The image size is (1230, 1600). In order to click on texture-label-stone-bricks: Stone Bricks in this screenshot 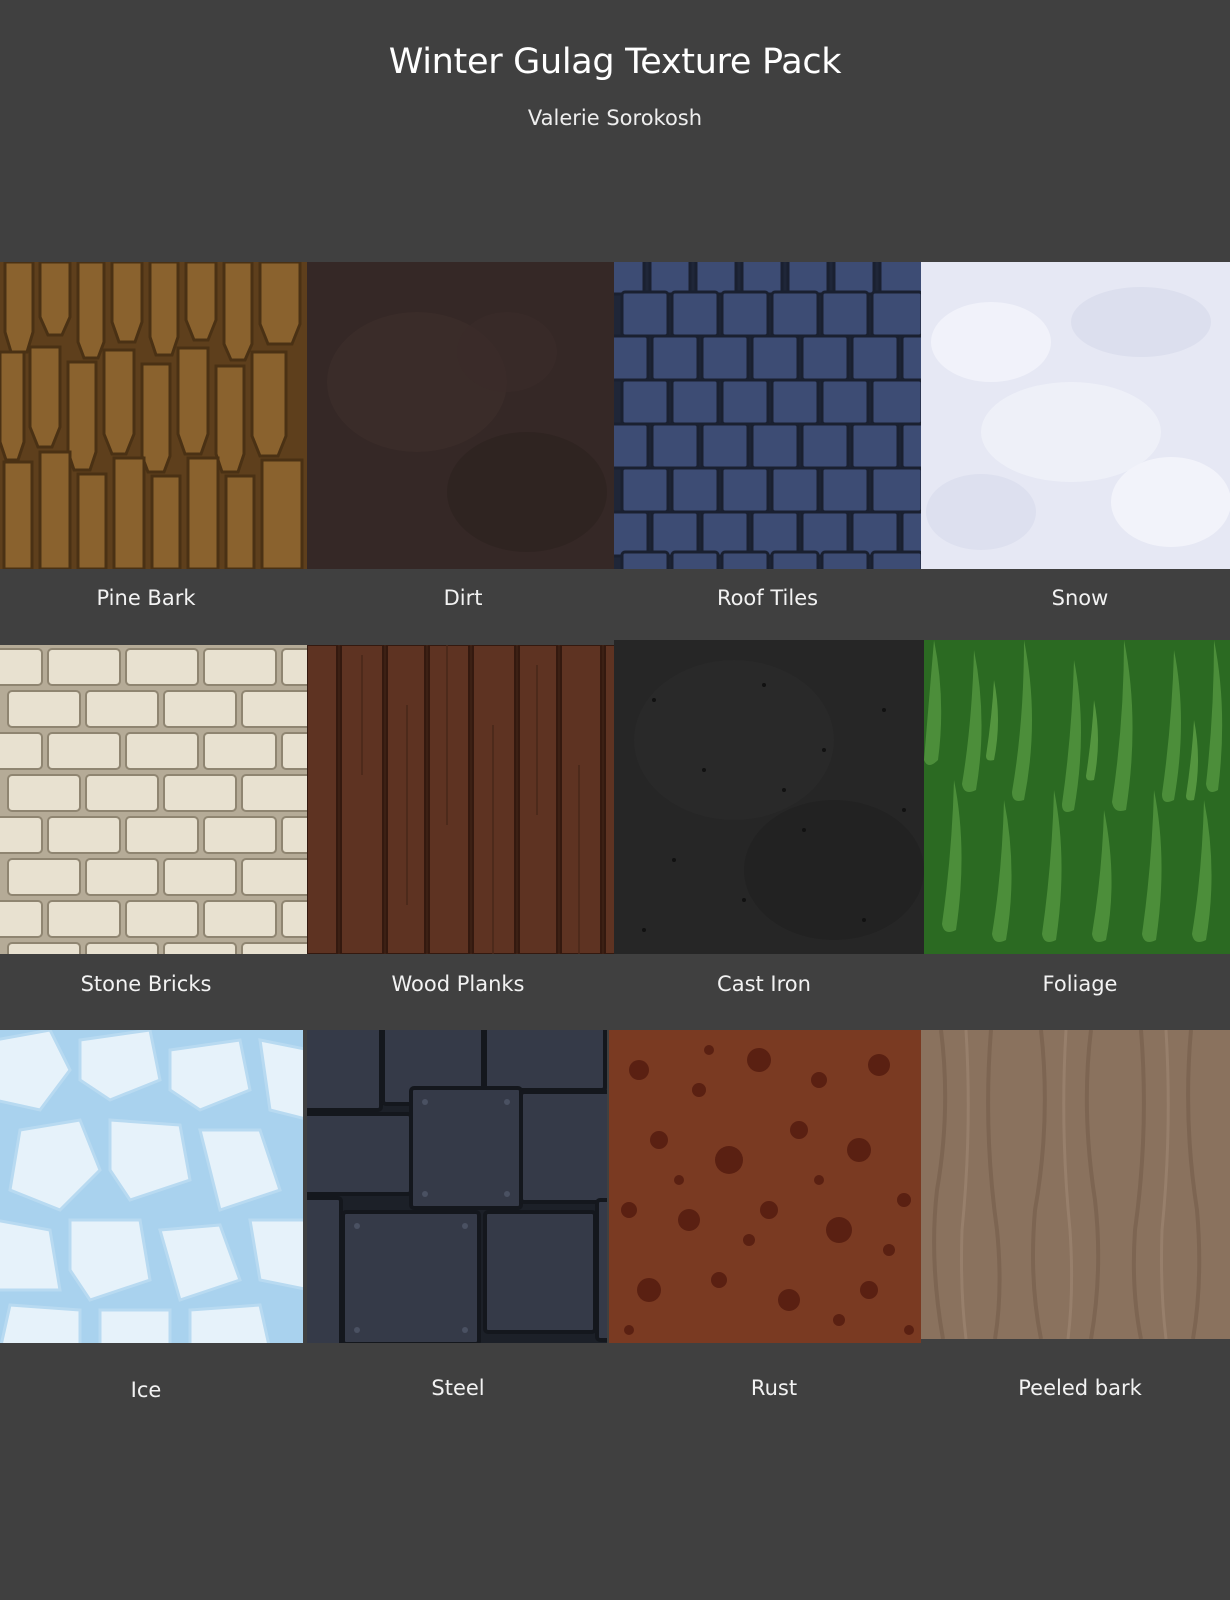, I will do `click(146, 984)`.